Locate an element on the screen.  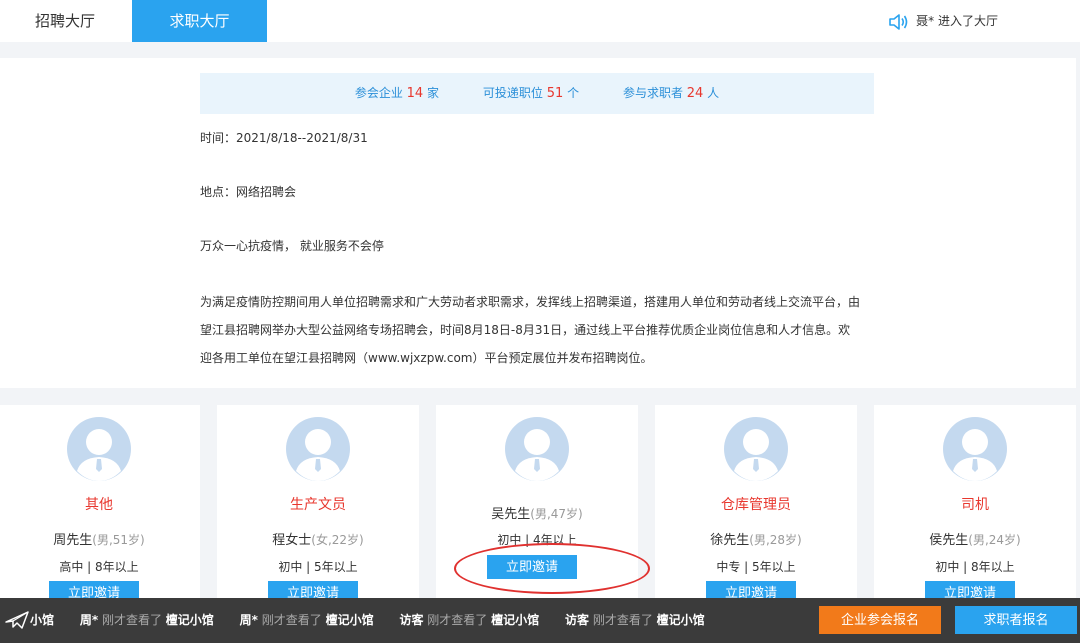
job-title: 其他 is located at coordinates (99, 505).